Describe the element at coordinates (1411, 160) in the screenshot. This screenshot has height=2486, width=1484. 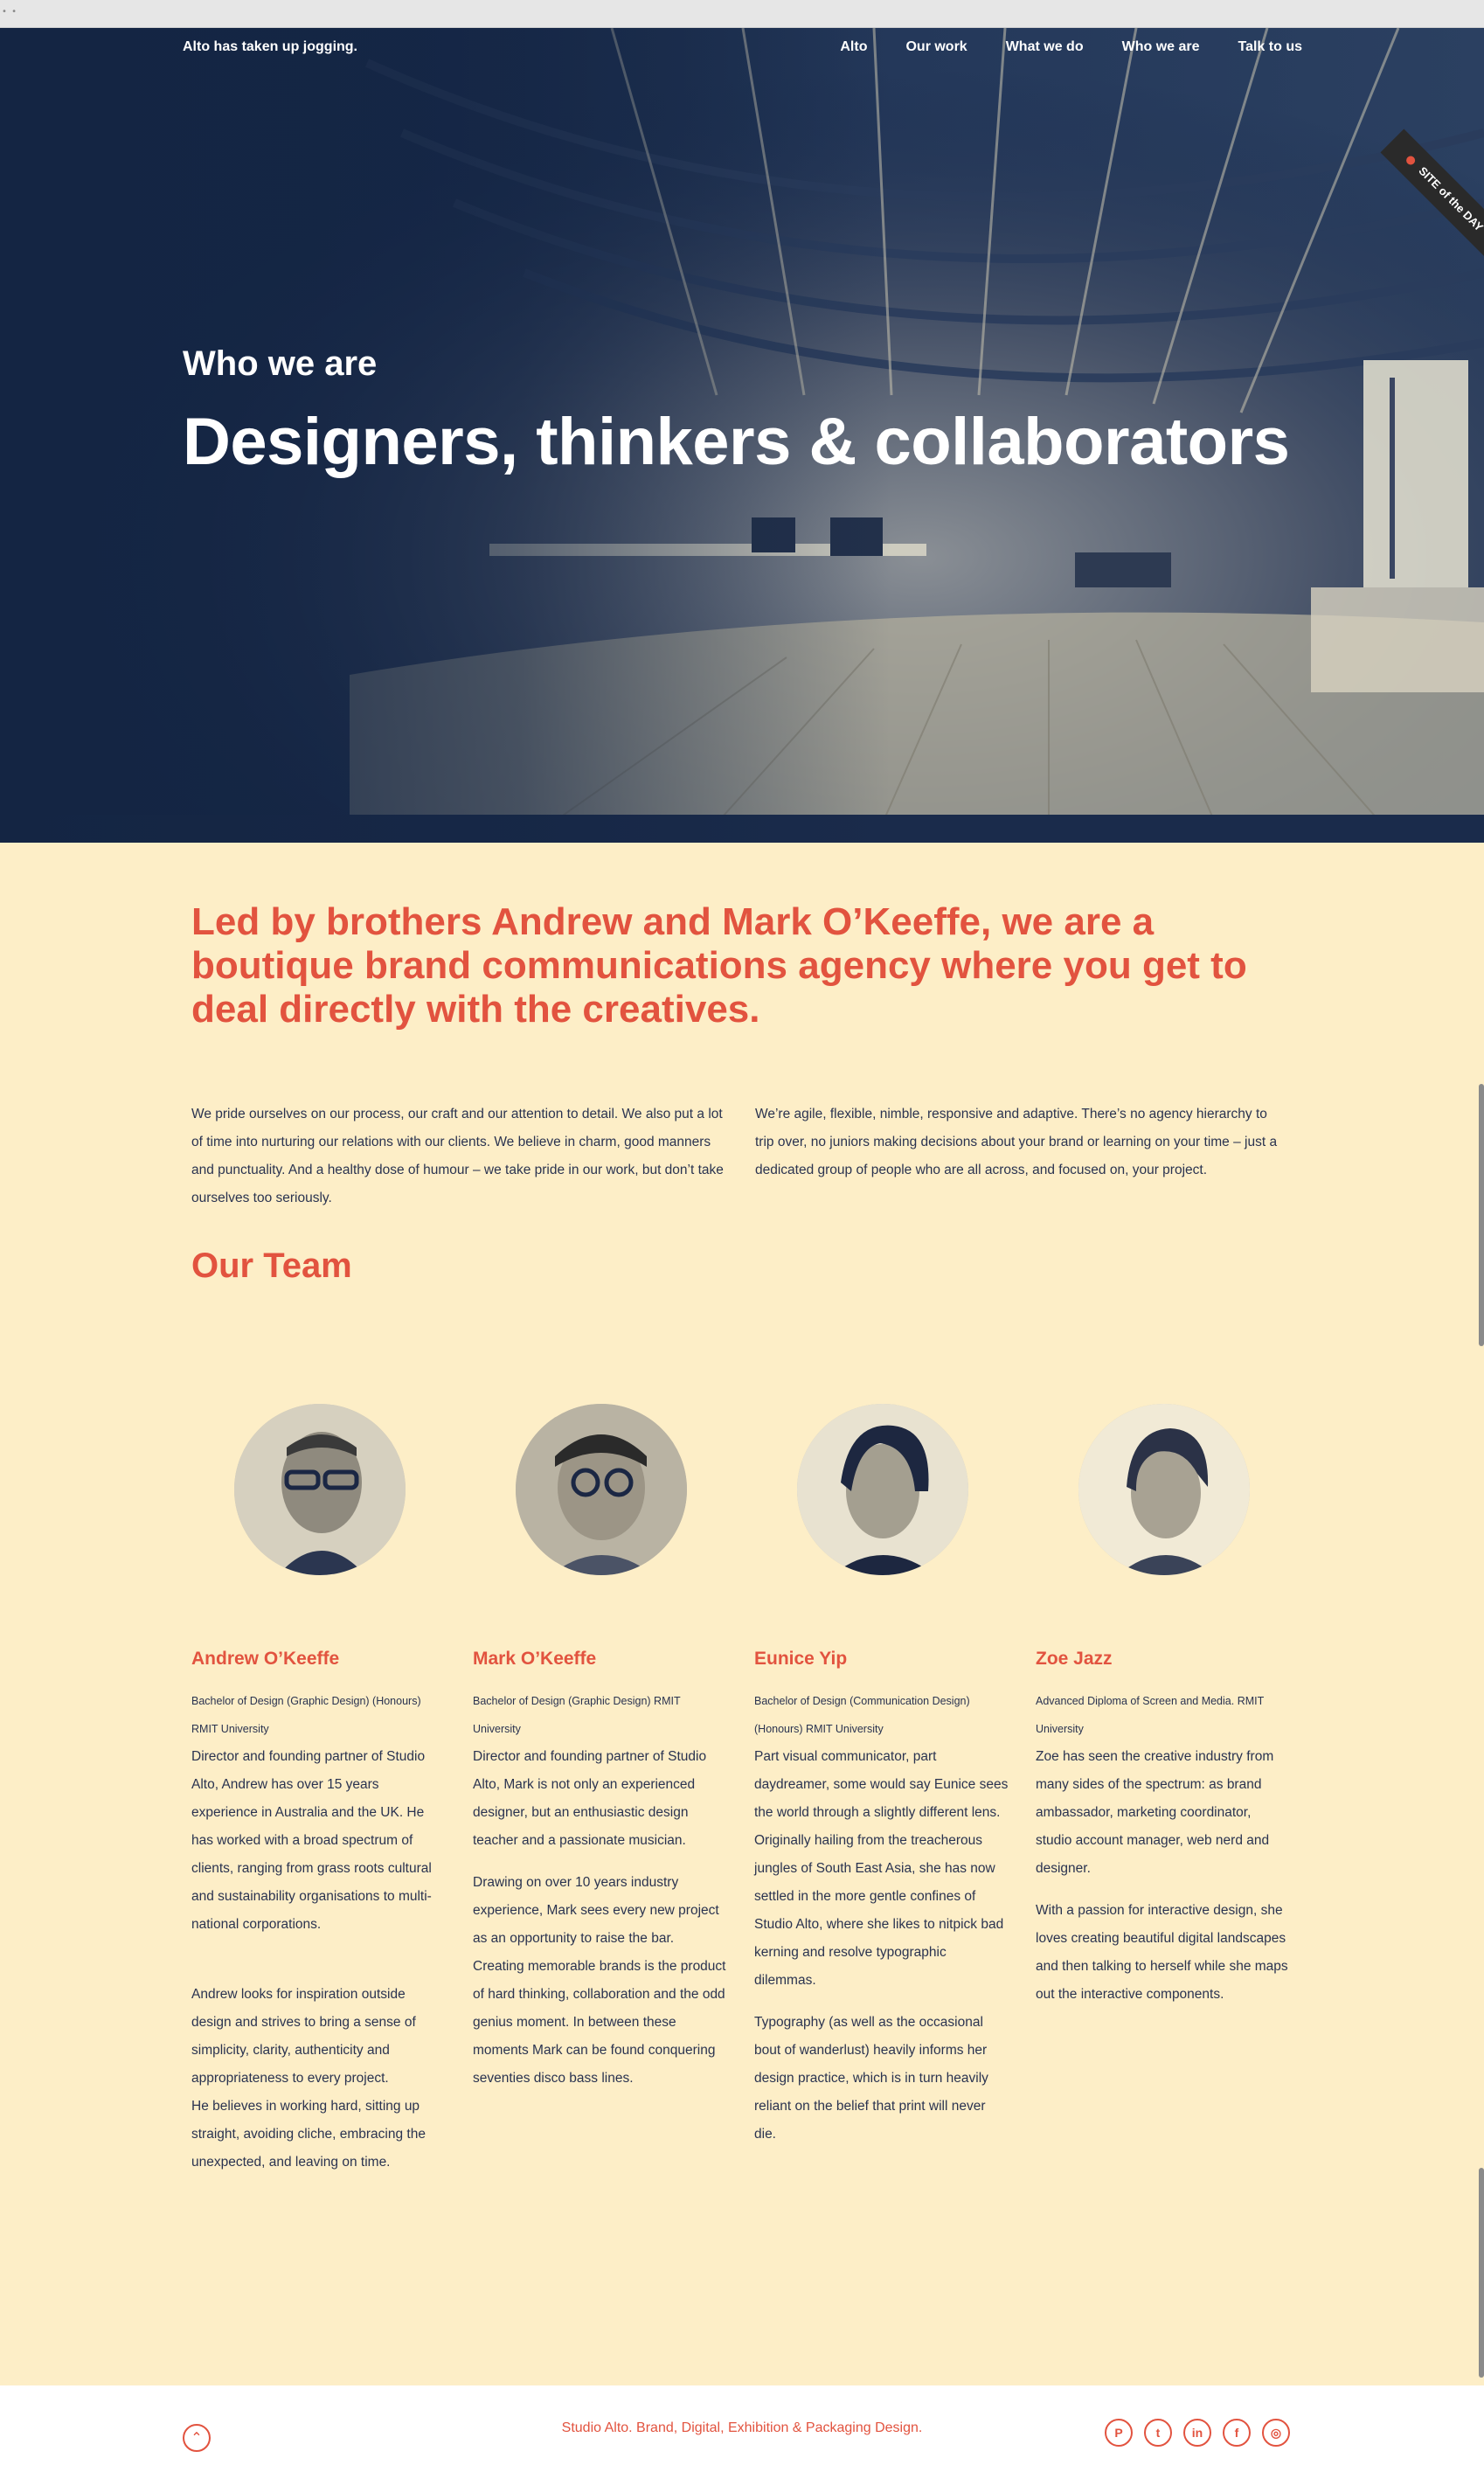
I see `ribbon-badge-icon` at that location.